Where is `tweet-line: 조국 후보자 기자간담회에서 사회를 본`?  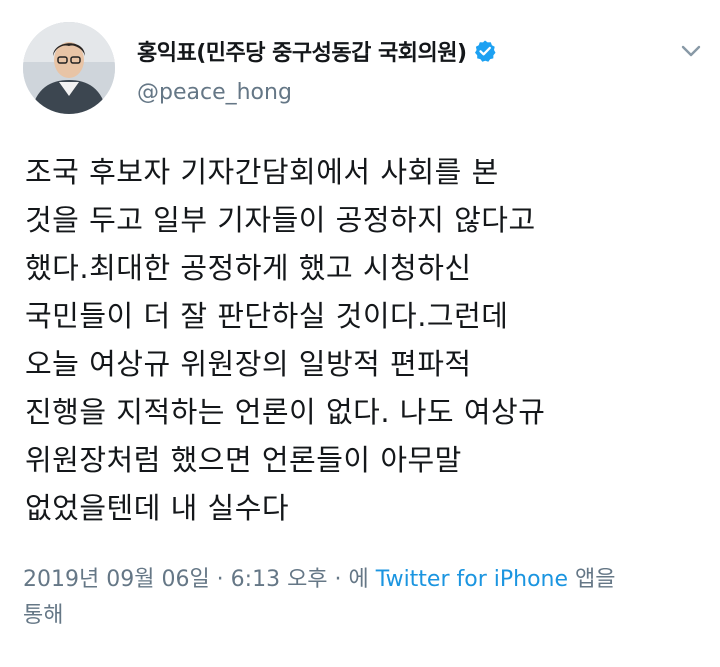 tweet-line: 조국 후보자 기자간담회에서 사회를 본 is located at coordinates (262, 172).